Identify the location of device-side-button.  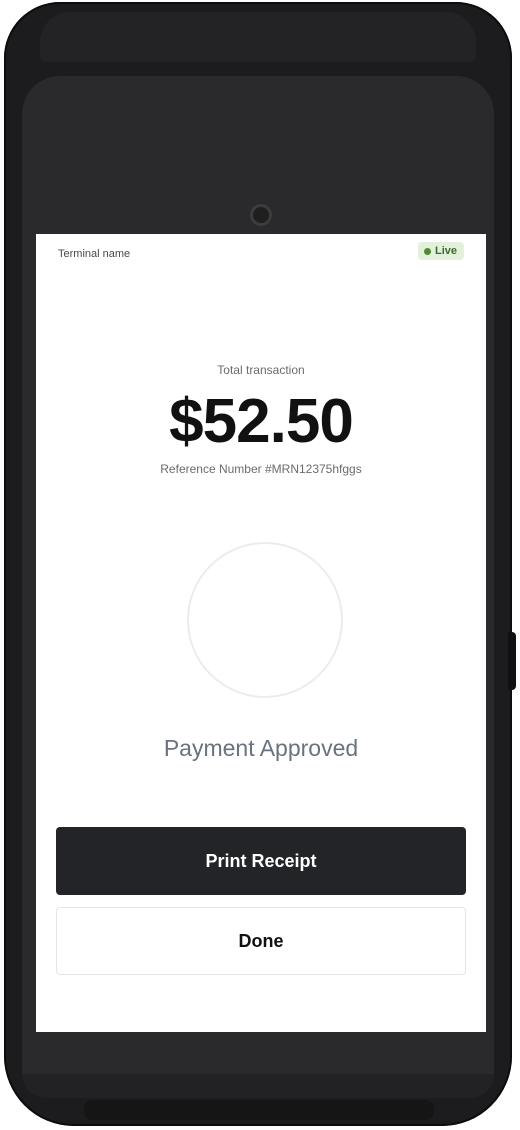
(512, 661).